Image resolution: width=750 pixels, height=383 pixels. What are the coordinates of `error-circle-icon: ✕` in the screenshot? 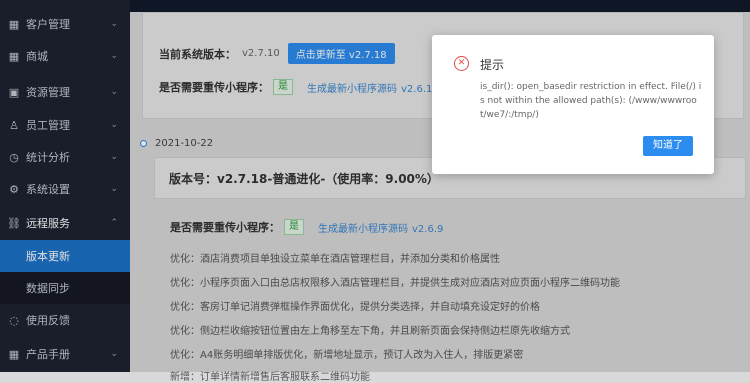 It's located at (461, 63).